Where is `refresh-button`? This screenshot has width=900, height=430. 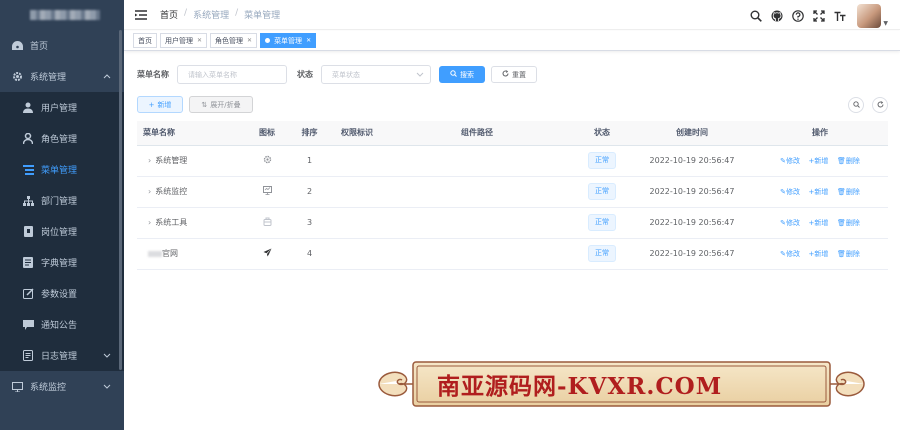 refresh-button is located at coordinates (880, 105).